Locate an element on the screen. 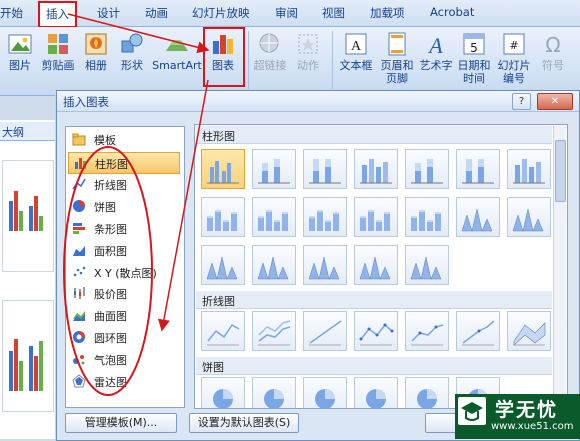 The height and width of the screenshot is (441, 580). gallery-scrollbar is located at coordinates (559, 266).